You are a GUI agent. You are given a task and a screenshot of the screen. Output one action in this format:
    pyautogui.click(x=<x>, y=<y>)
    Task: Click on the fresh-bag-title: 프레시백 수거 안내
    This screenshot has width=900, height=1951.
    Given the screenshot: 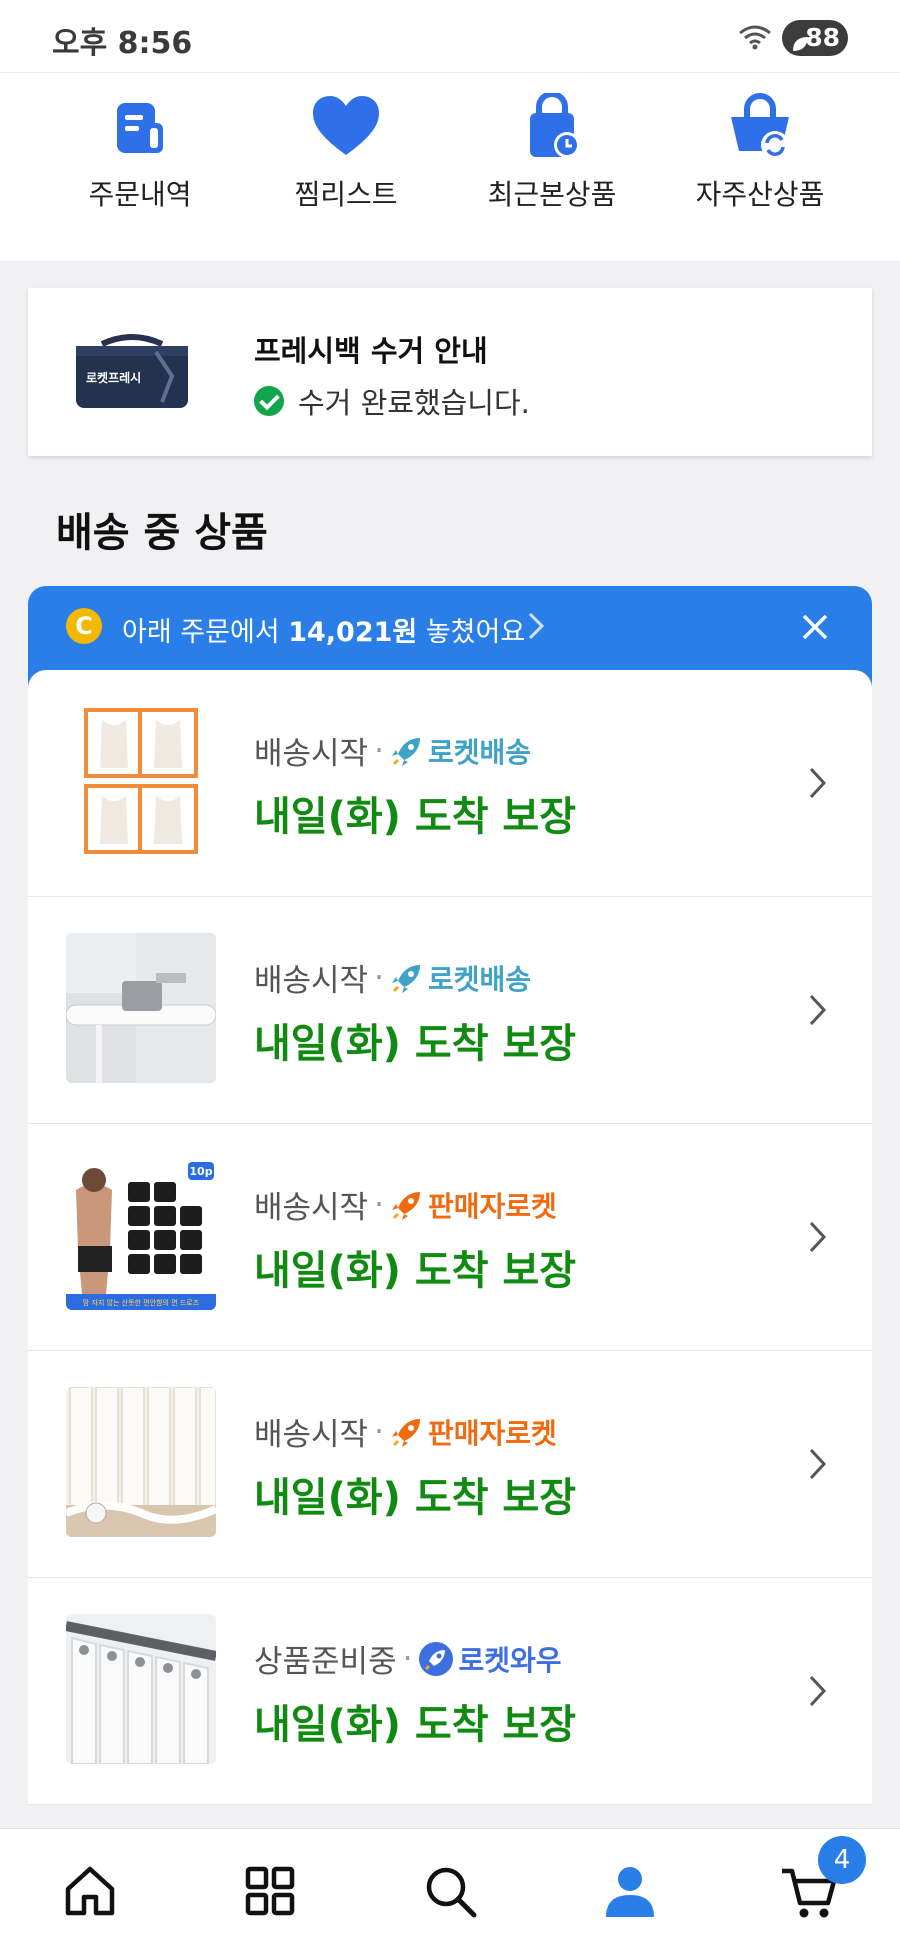 What is the action you would take?
    pyautogui.click(x=371, y=351)
    